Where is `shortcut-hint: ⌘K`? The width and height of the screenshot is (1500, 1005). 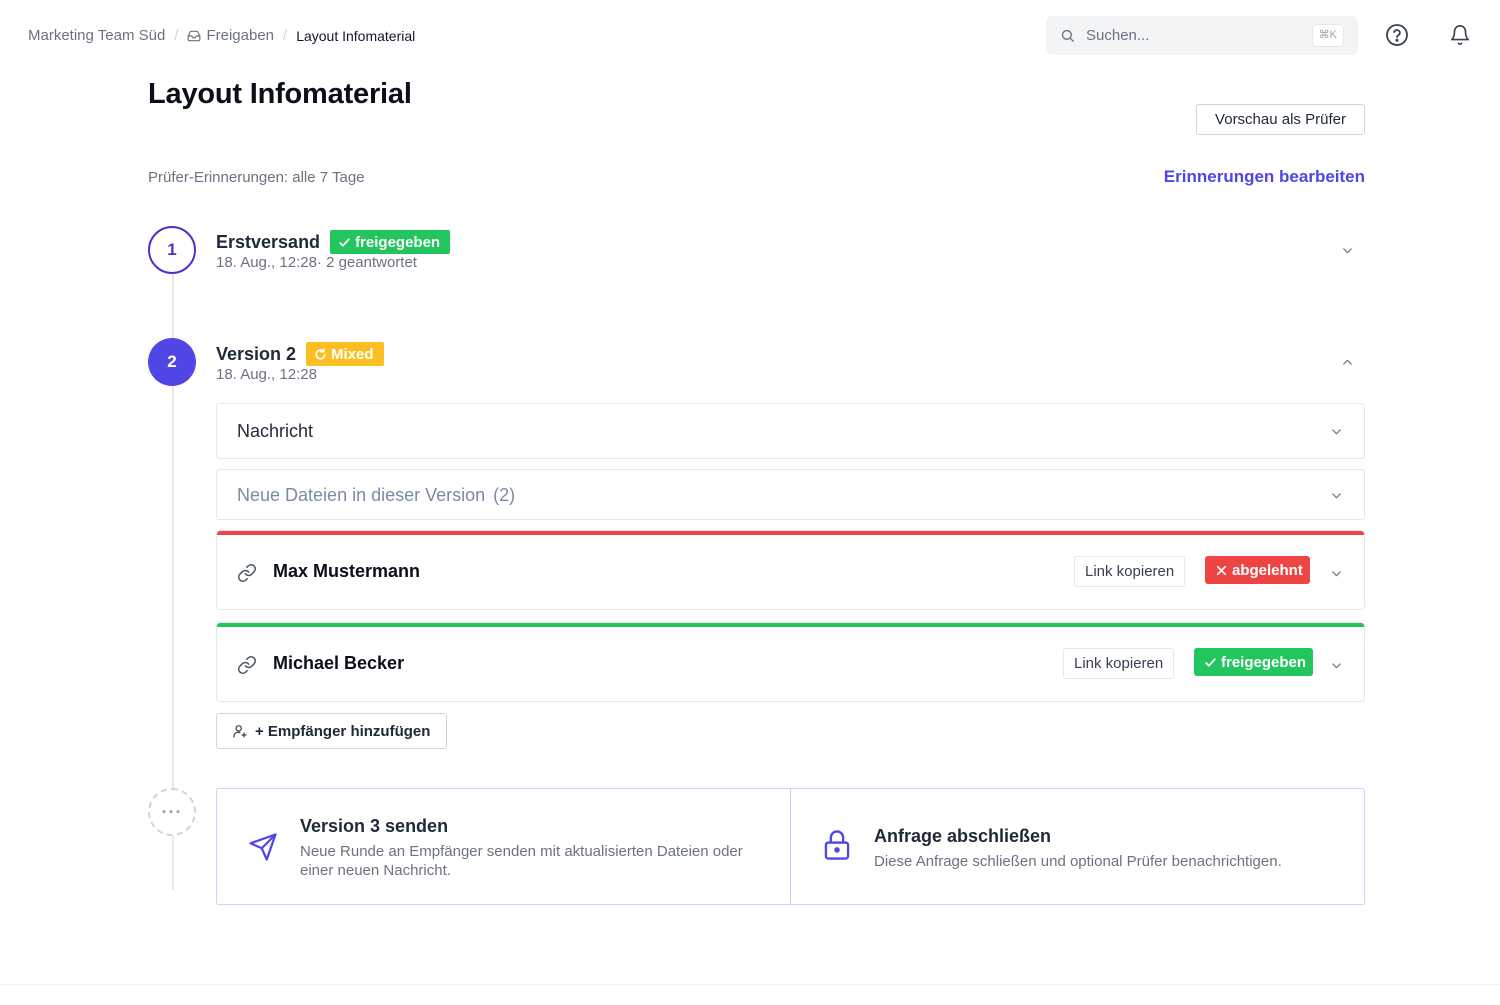 shortcut-hint: ⌘K is located at coordinates (1327, 35).